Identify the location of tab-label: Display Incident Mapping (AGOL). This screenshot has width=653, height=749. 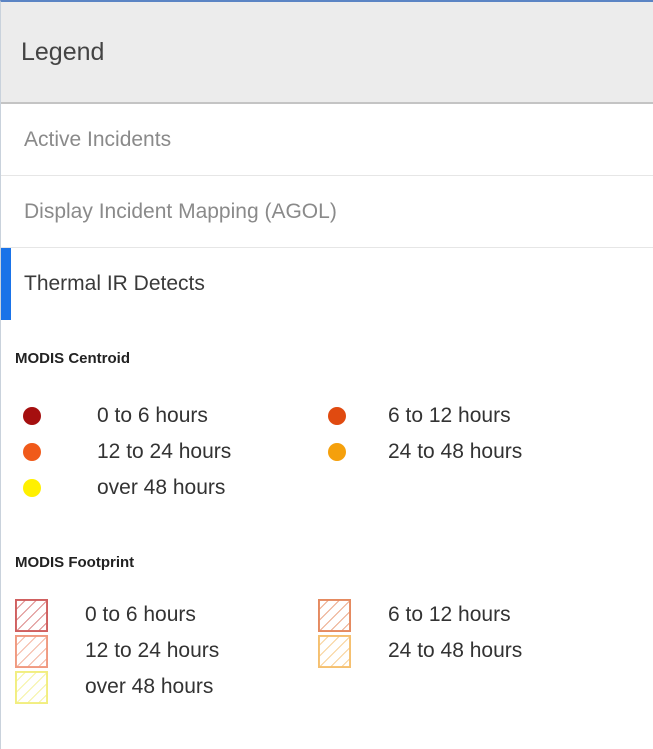
(180, 211).